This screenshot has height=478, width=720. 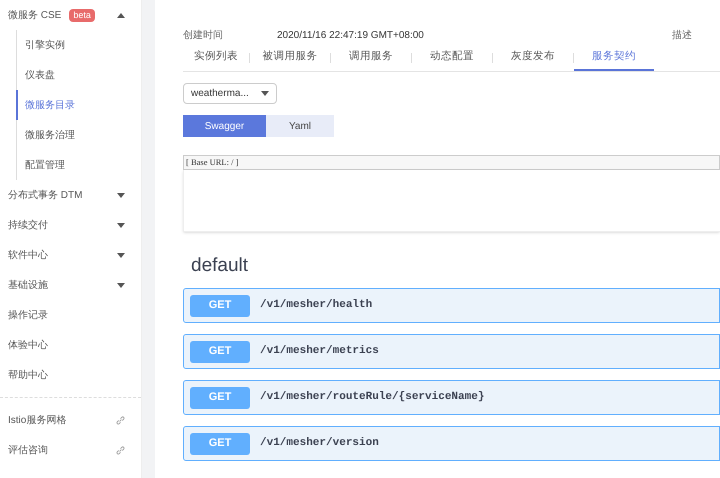 I want to click on sidebar-subitem: 微服务治理, so click(x=78, y=135).